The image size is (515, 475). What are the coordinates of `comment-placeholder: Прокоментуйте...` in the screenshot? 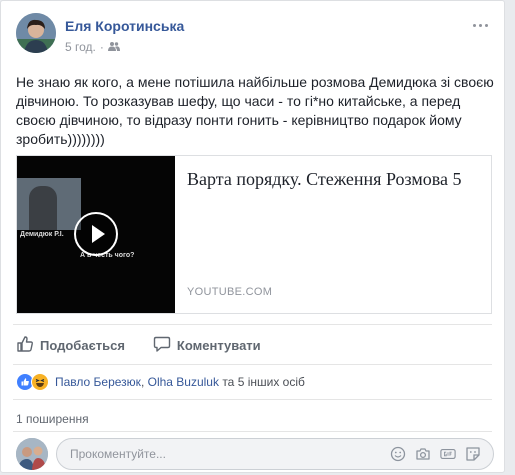 It's located at (118, 454).